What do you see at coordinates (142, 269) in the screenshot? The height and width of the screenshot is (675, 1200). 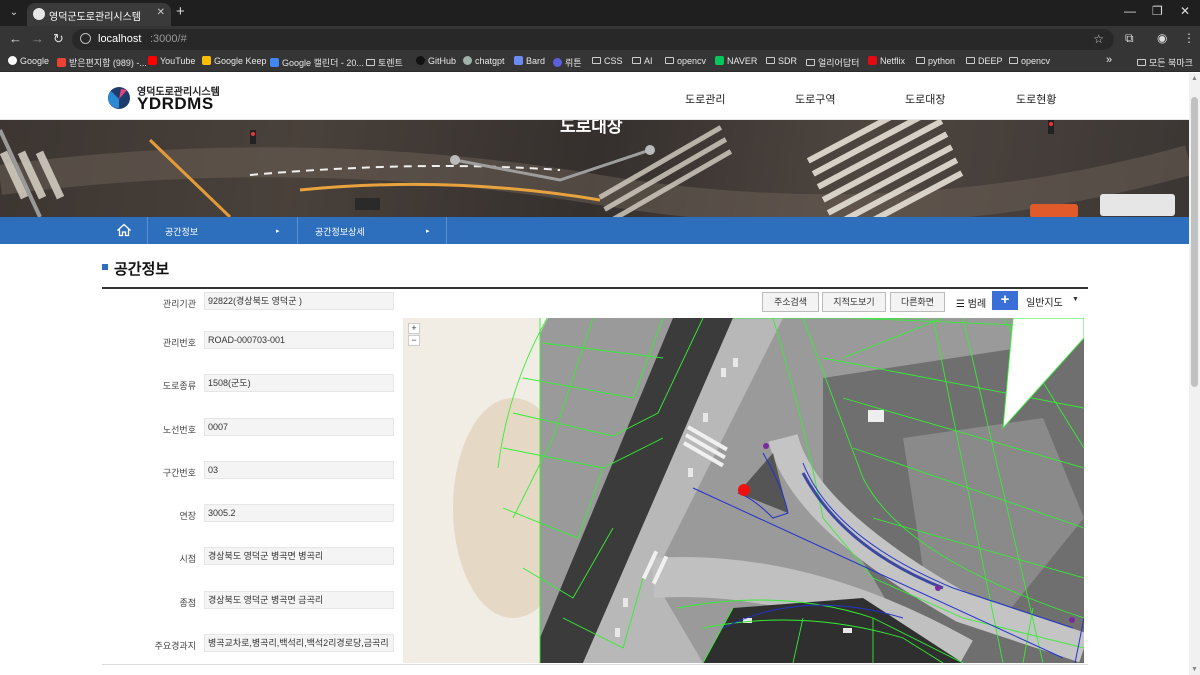 I see `page-title: 공간정보` at bounding box center [142, 269].